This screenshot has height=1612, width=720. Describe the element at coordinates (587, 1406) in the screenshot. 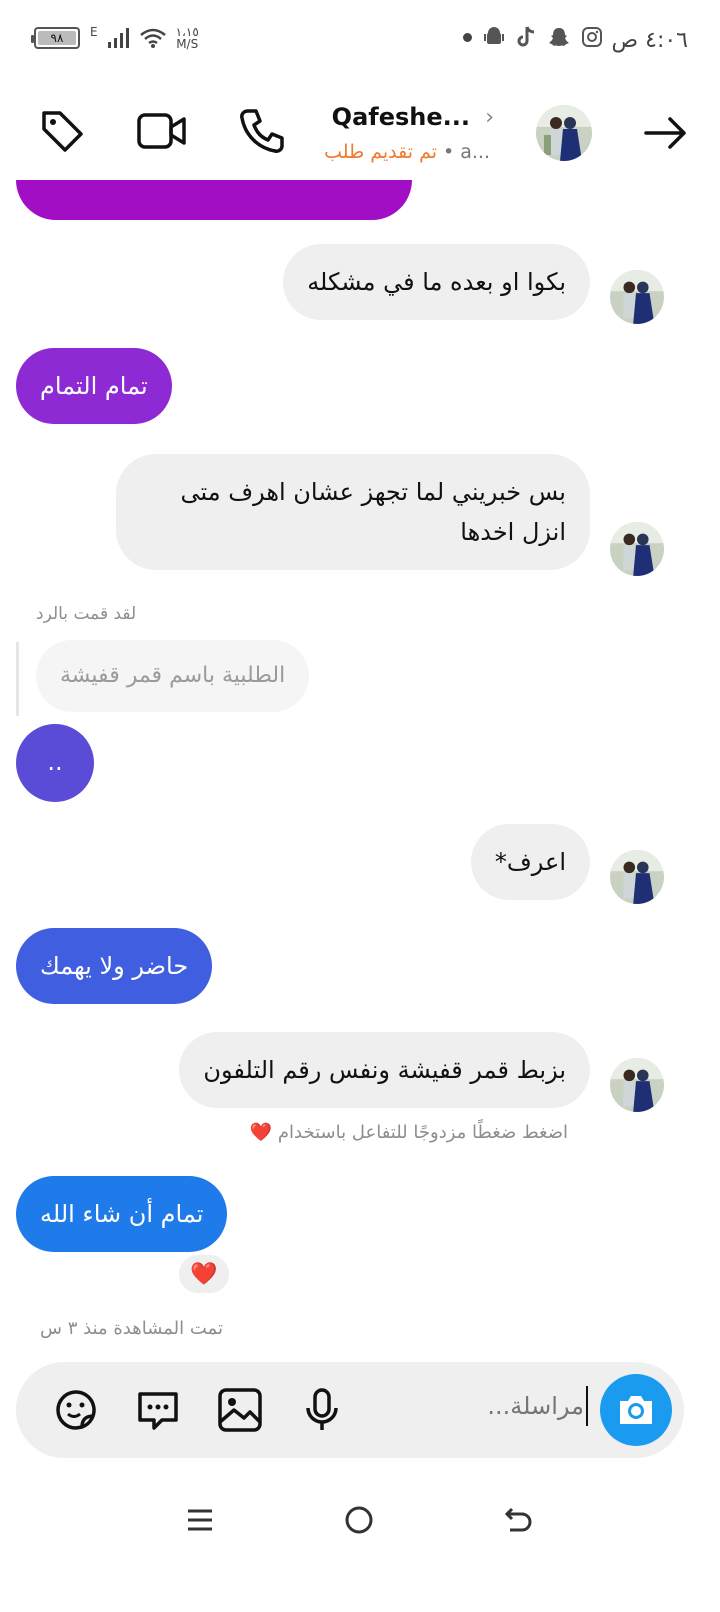

I see `text-cursor` at that location.